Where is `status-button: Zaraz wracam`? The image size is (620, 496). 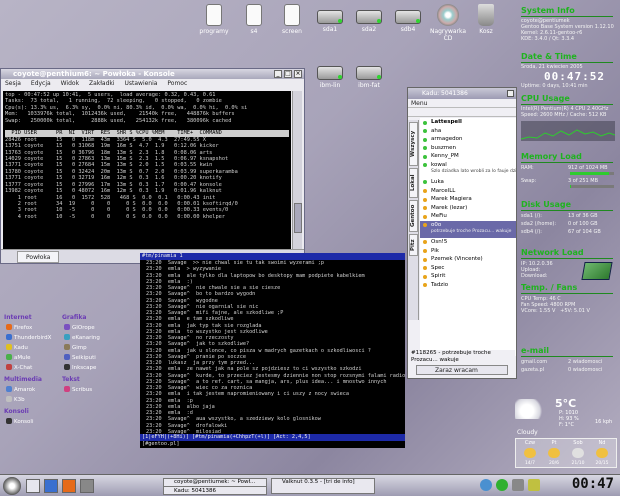 status-button: Zaraz wracam is located at coordinates (462, 370).